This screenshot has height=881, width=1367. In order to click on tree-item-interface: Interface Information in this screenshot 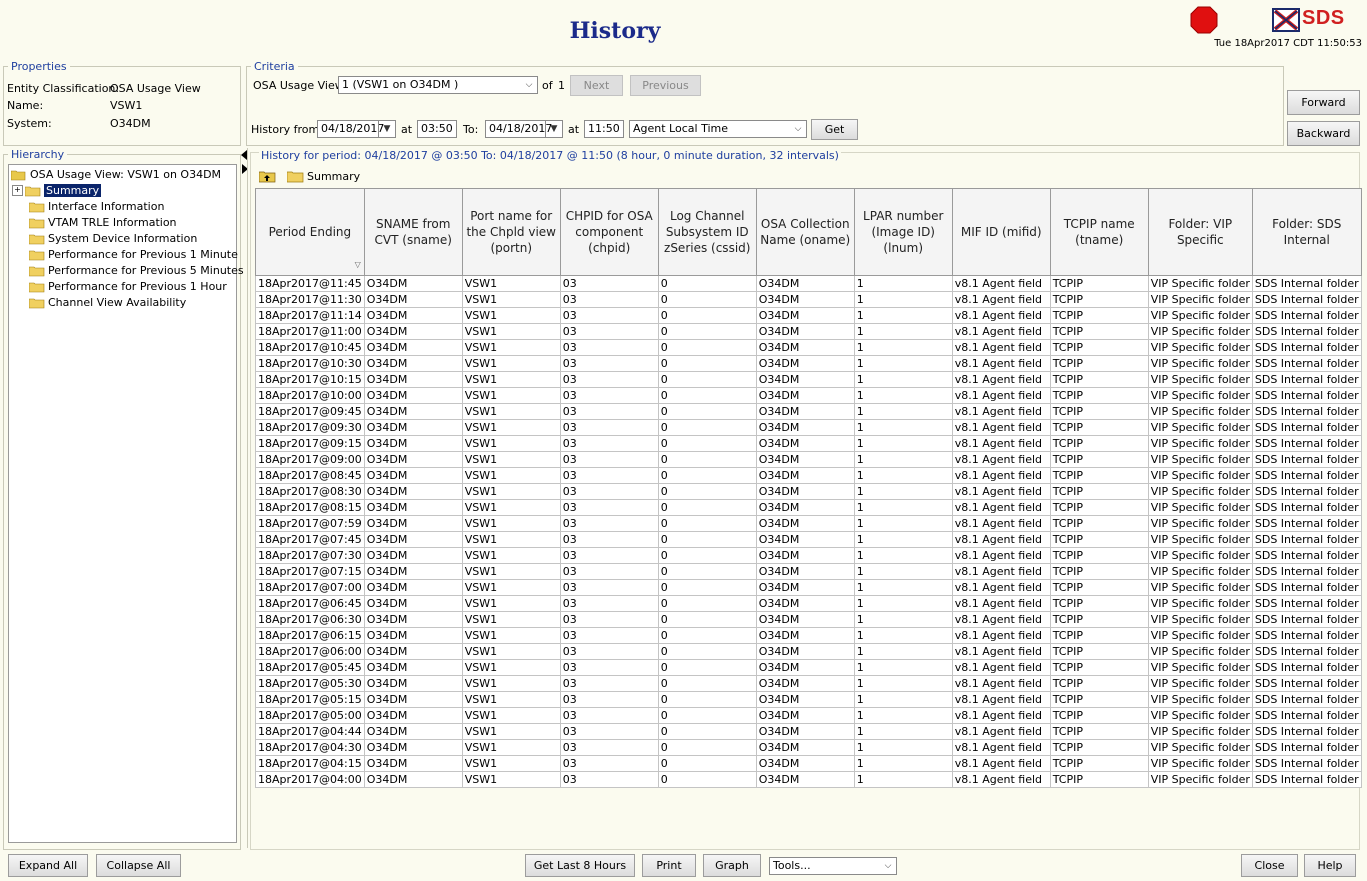, I will do `click(96, 206)`.